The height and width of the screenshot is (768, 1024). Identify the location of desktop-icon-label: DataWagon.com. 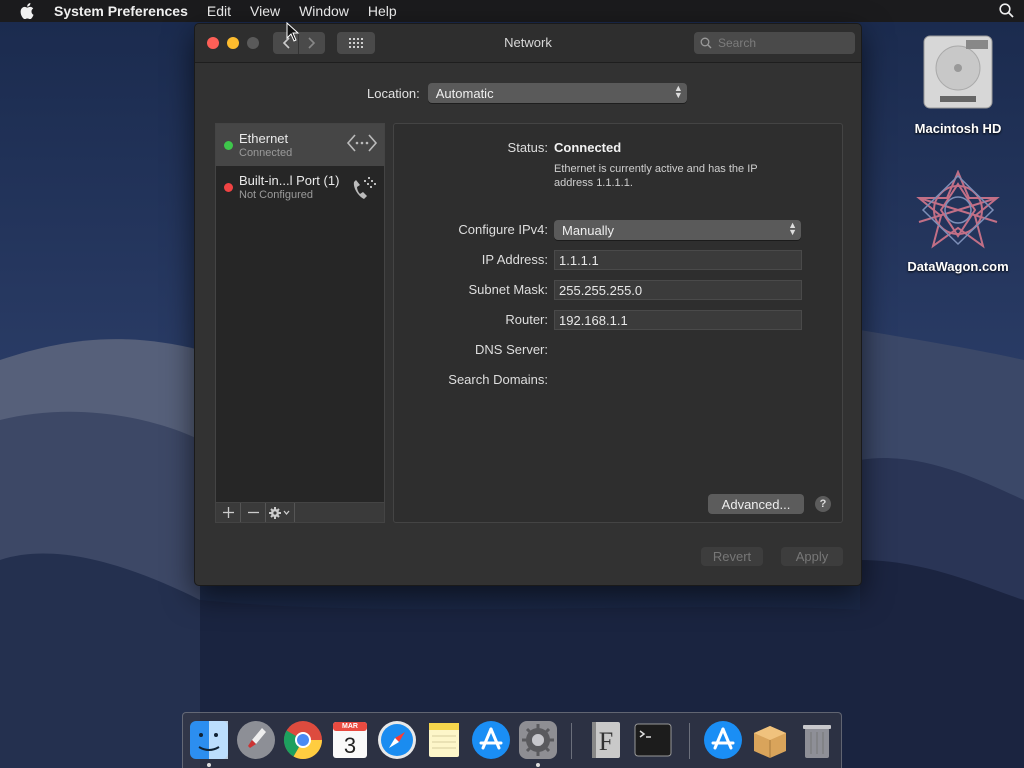
(958, 266).